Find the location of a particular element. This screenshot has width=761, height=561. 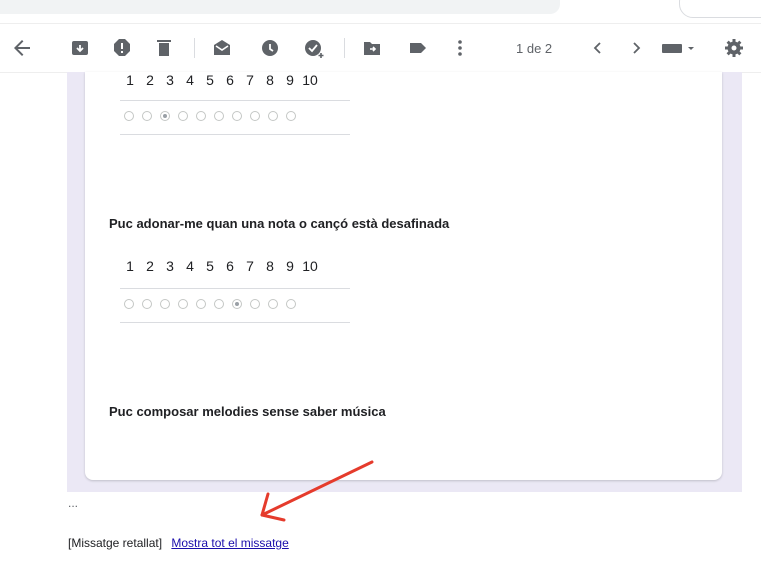

move-to-icon is located at coordinates (372, 48).